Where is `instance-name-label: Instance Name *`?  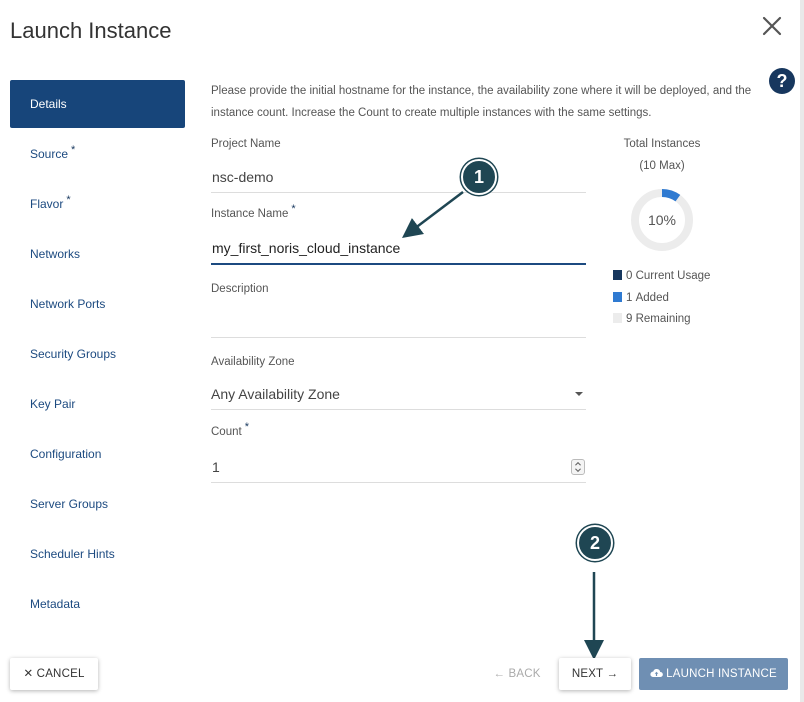
instance-name-label: Instance Name * is located at coordinates (253, 212).